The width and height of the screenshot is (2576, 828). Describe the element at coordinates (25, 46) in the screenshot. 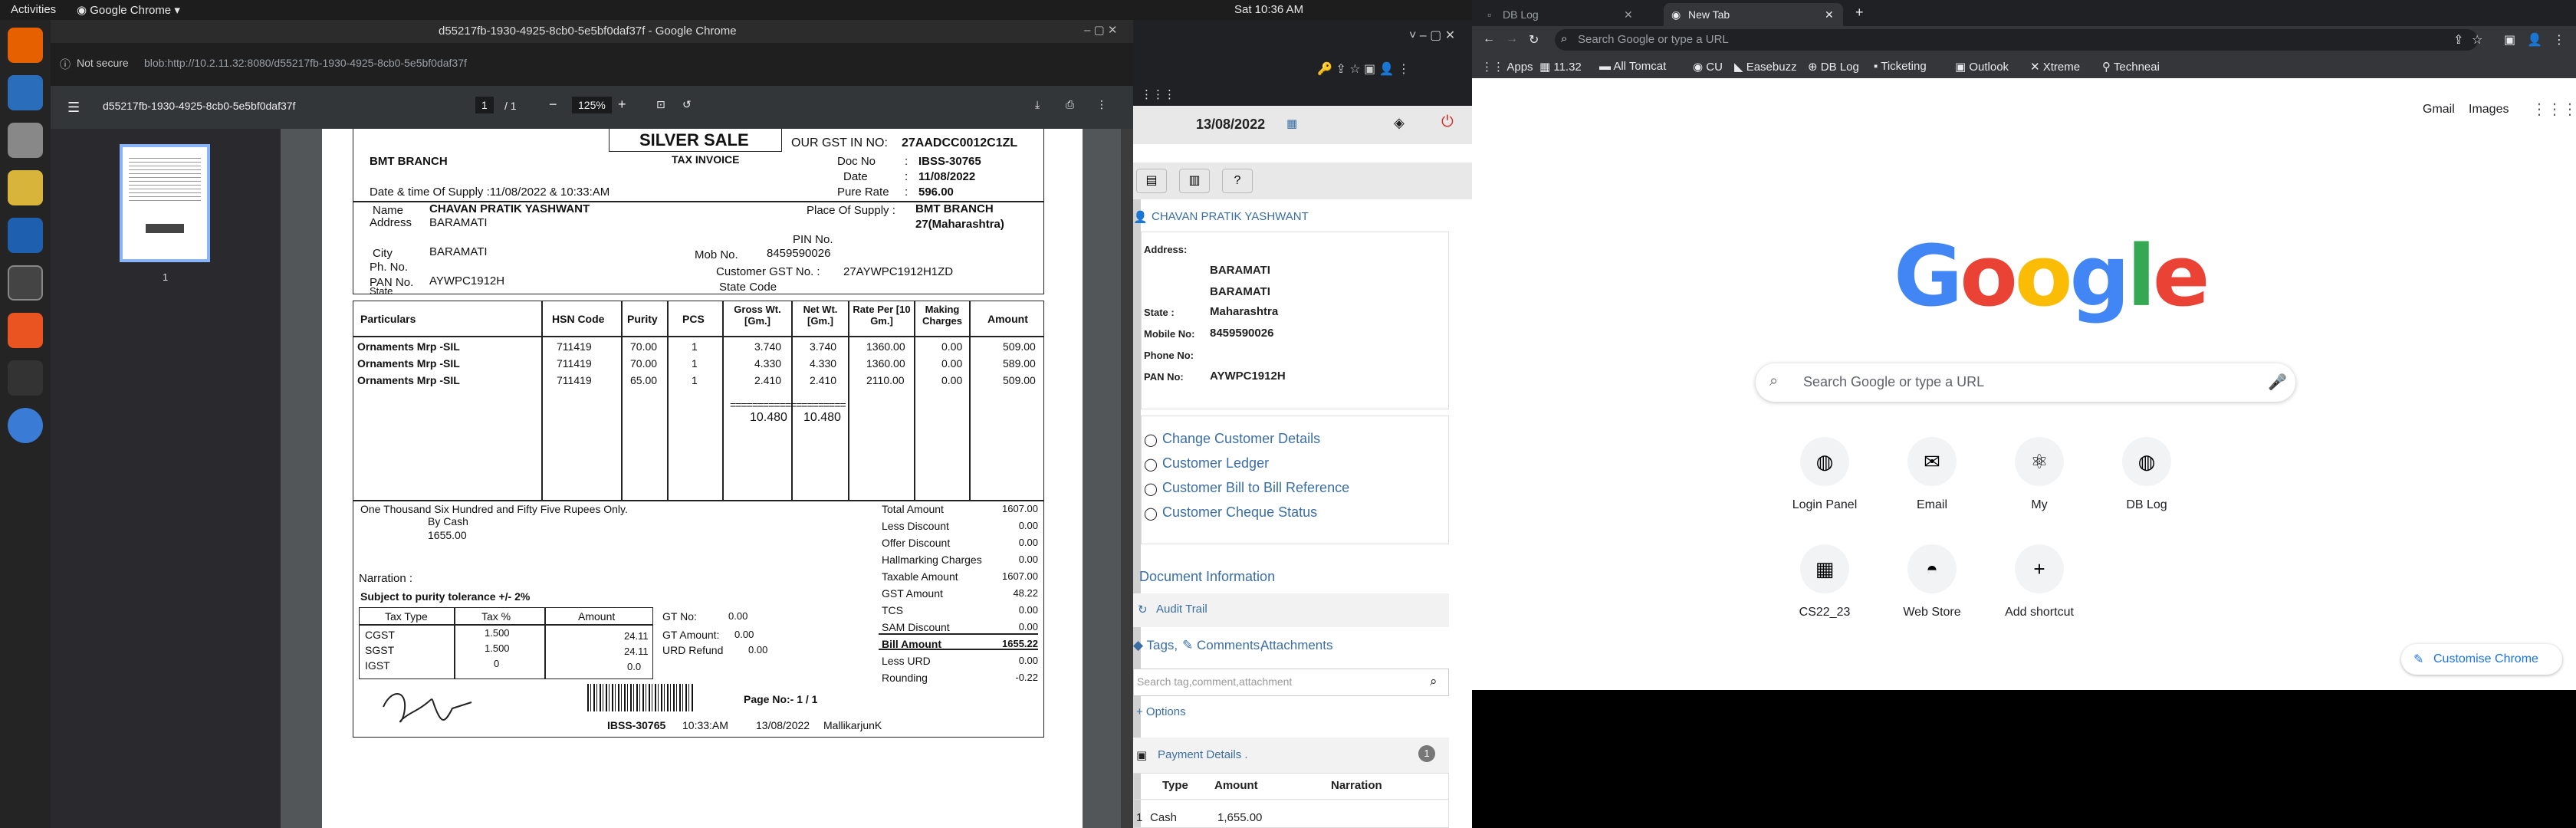

I see `firefox-icon` at that location.